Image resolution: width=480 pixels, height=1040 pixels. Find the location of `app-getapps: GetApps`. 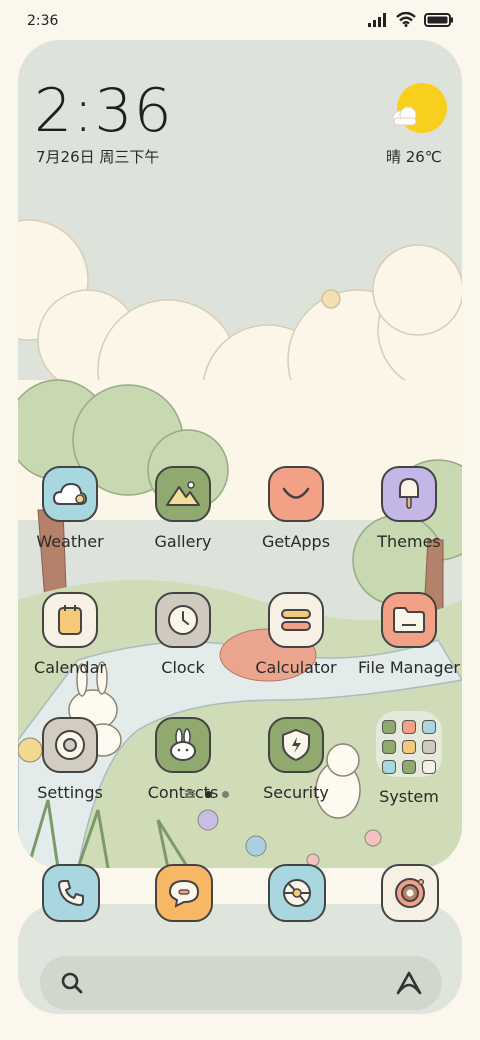

app-getapps: GetApps is located at coordinates (296, 521).